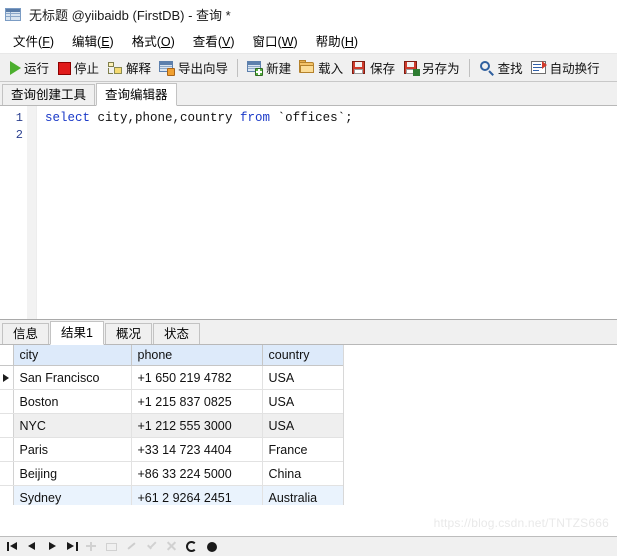 The width and height of the screenshot is (617, 556). What do you see at coordinates (196, 355) in the screenshot?
I see `column-header-phone: phone` at bounding box center [196, 355].